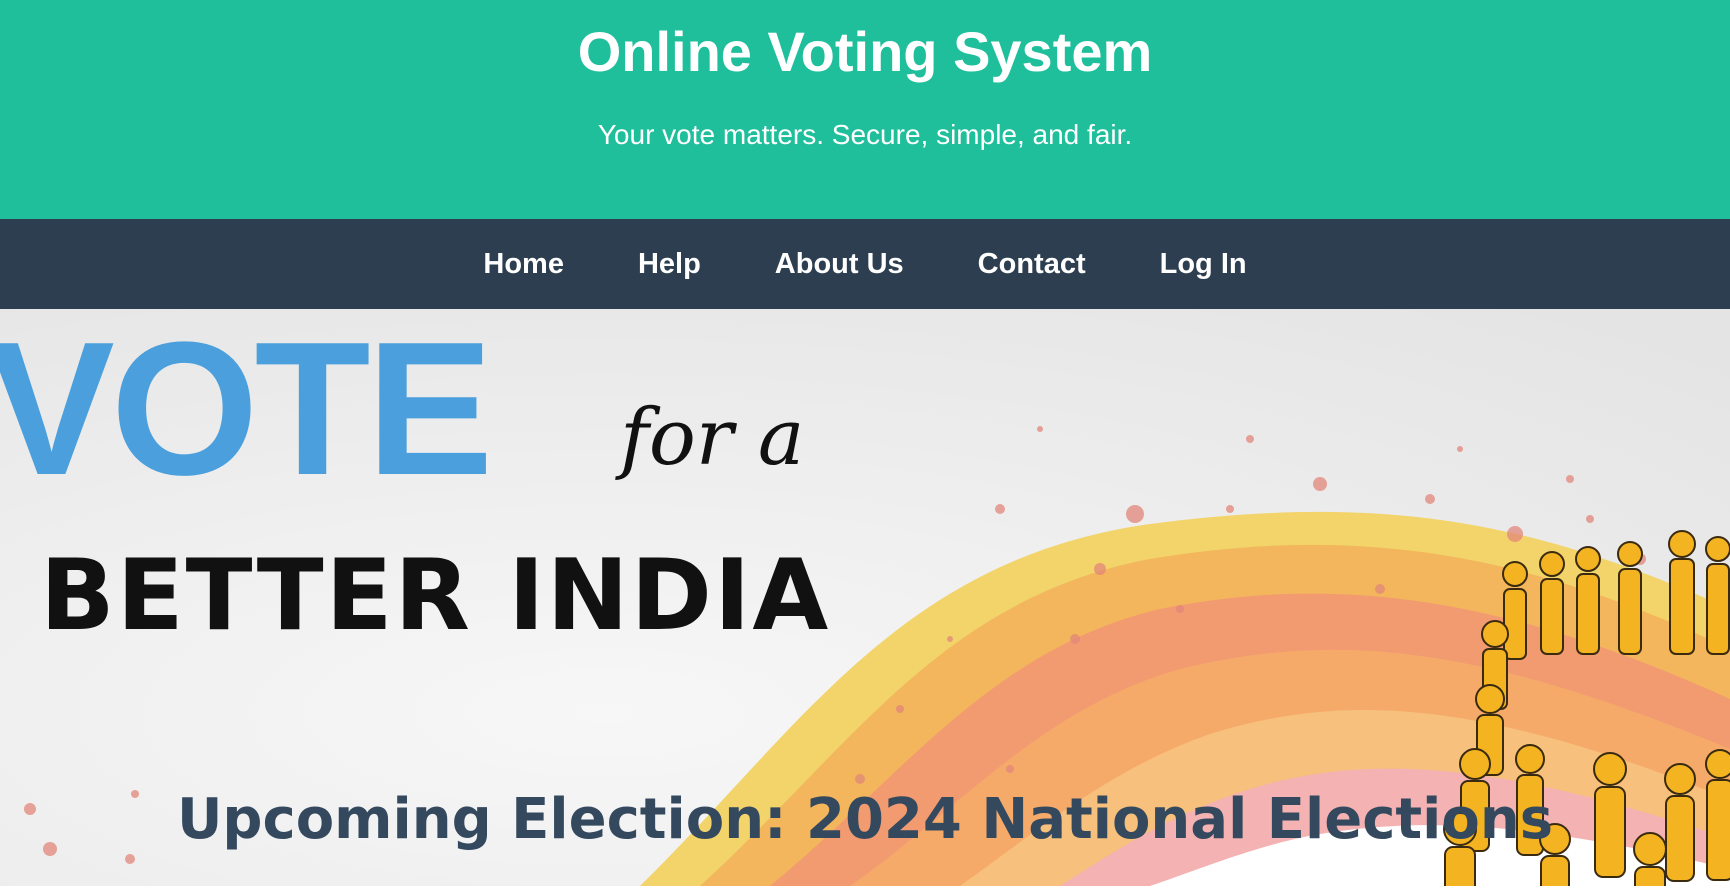  What do you see at coordinates (523, 264) in the screenshot?
I see `nav-home-link: Home` at bounding box center [523, 264].